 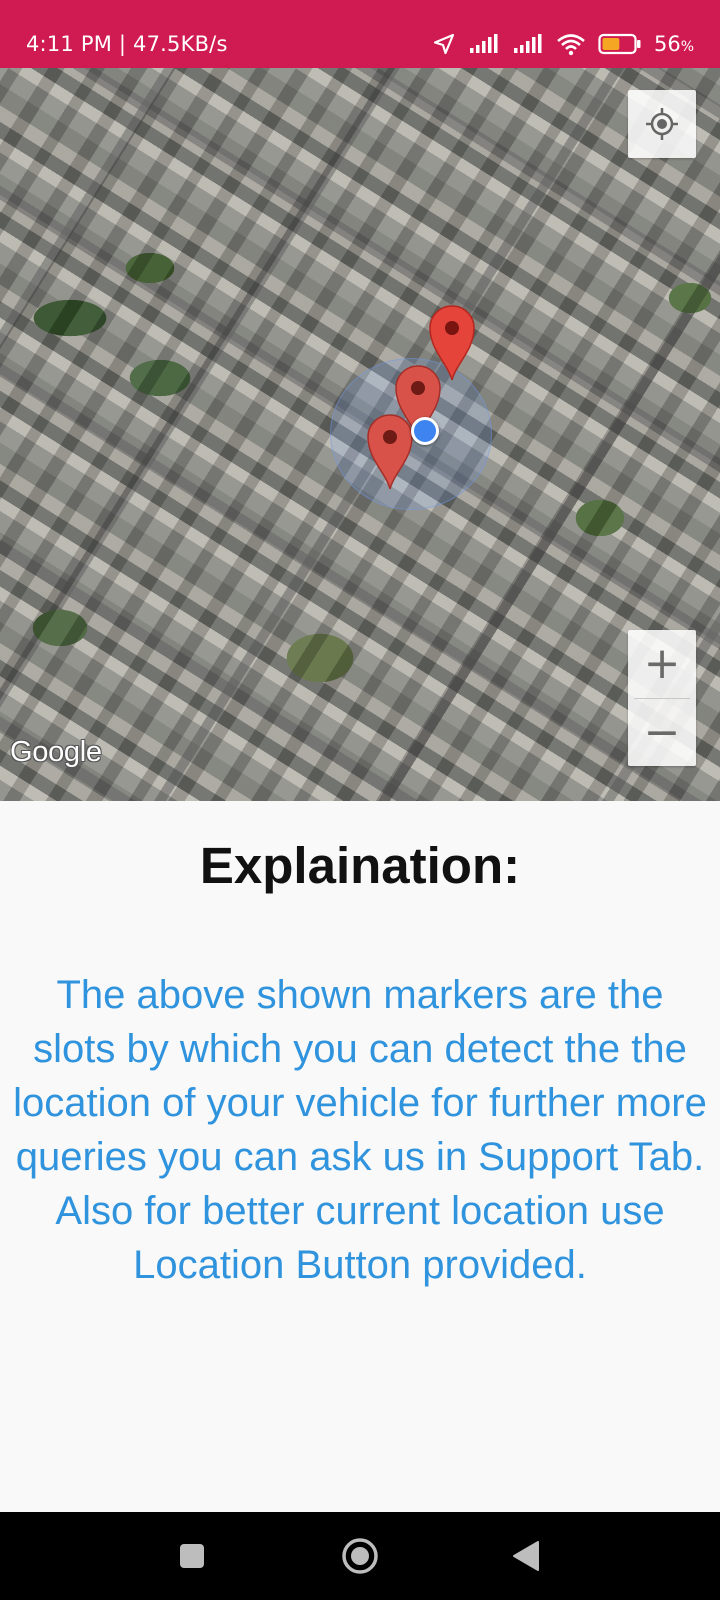 I want to click on battery-percent: 56%, so click(x=673, y=44).